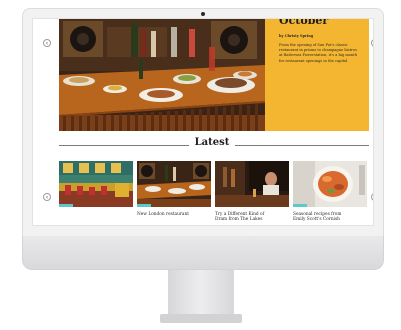 Image resolution: width=401 pixels, height=330 pixels. What do you see at coordinates (212, 142) in the screenshot?
I see `latest-heading: Latest` at bounding box center [212, 142].